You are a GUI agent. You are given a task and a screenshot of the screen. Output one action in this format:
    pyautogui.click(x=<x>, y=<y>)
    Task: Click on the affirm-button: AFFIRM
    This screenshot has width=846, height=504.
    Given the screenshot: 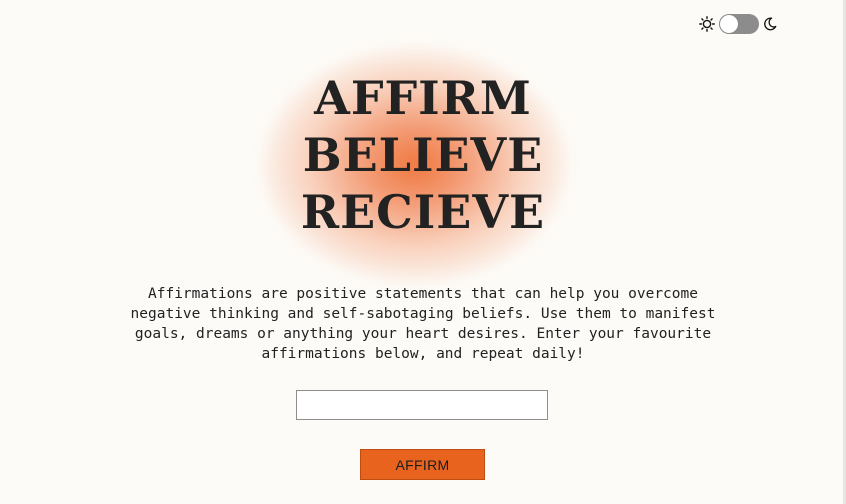 What is the action you would take?
    pyautogui.click(x=422, y=464)
    